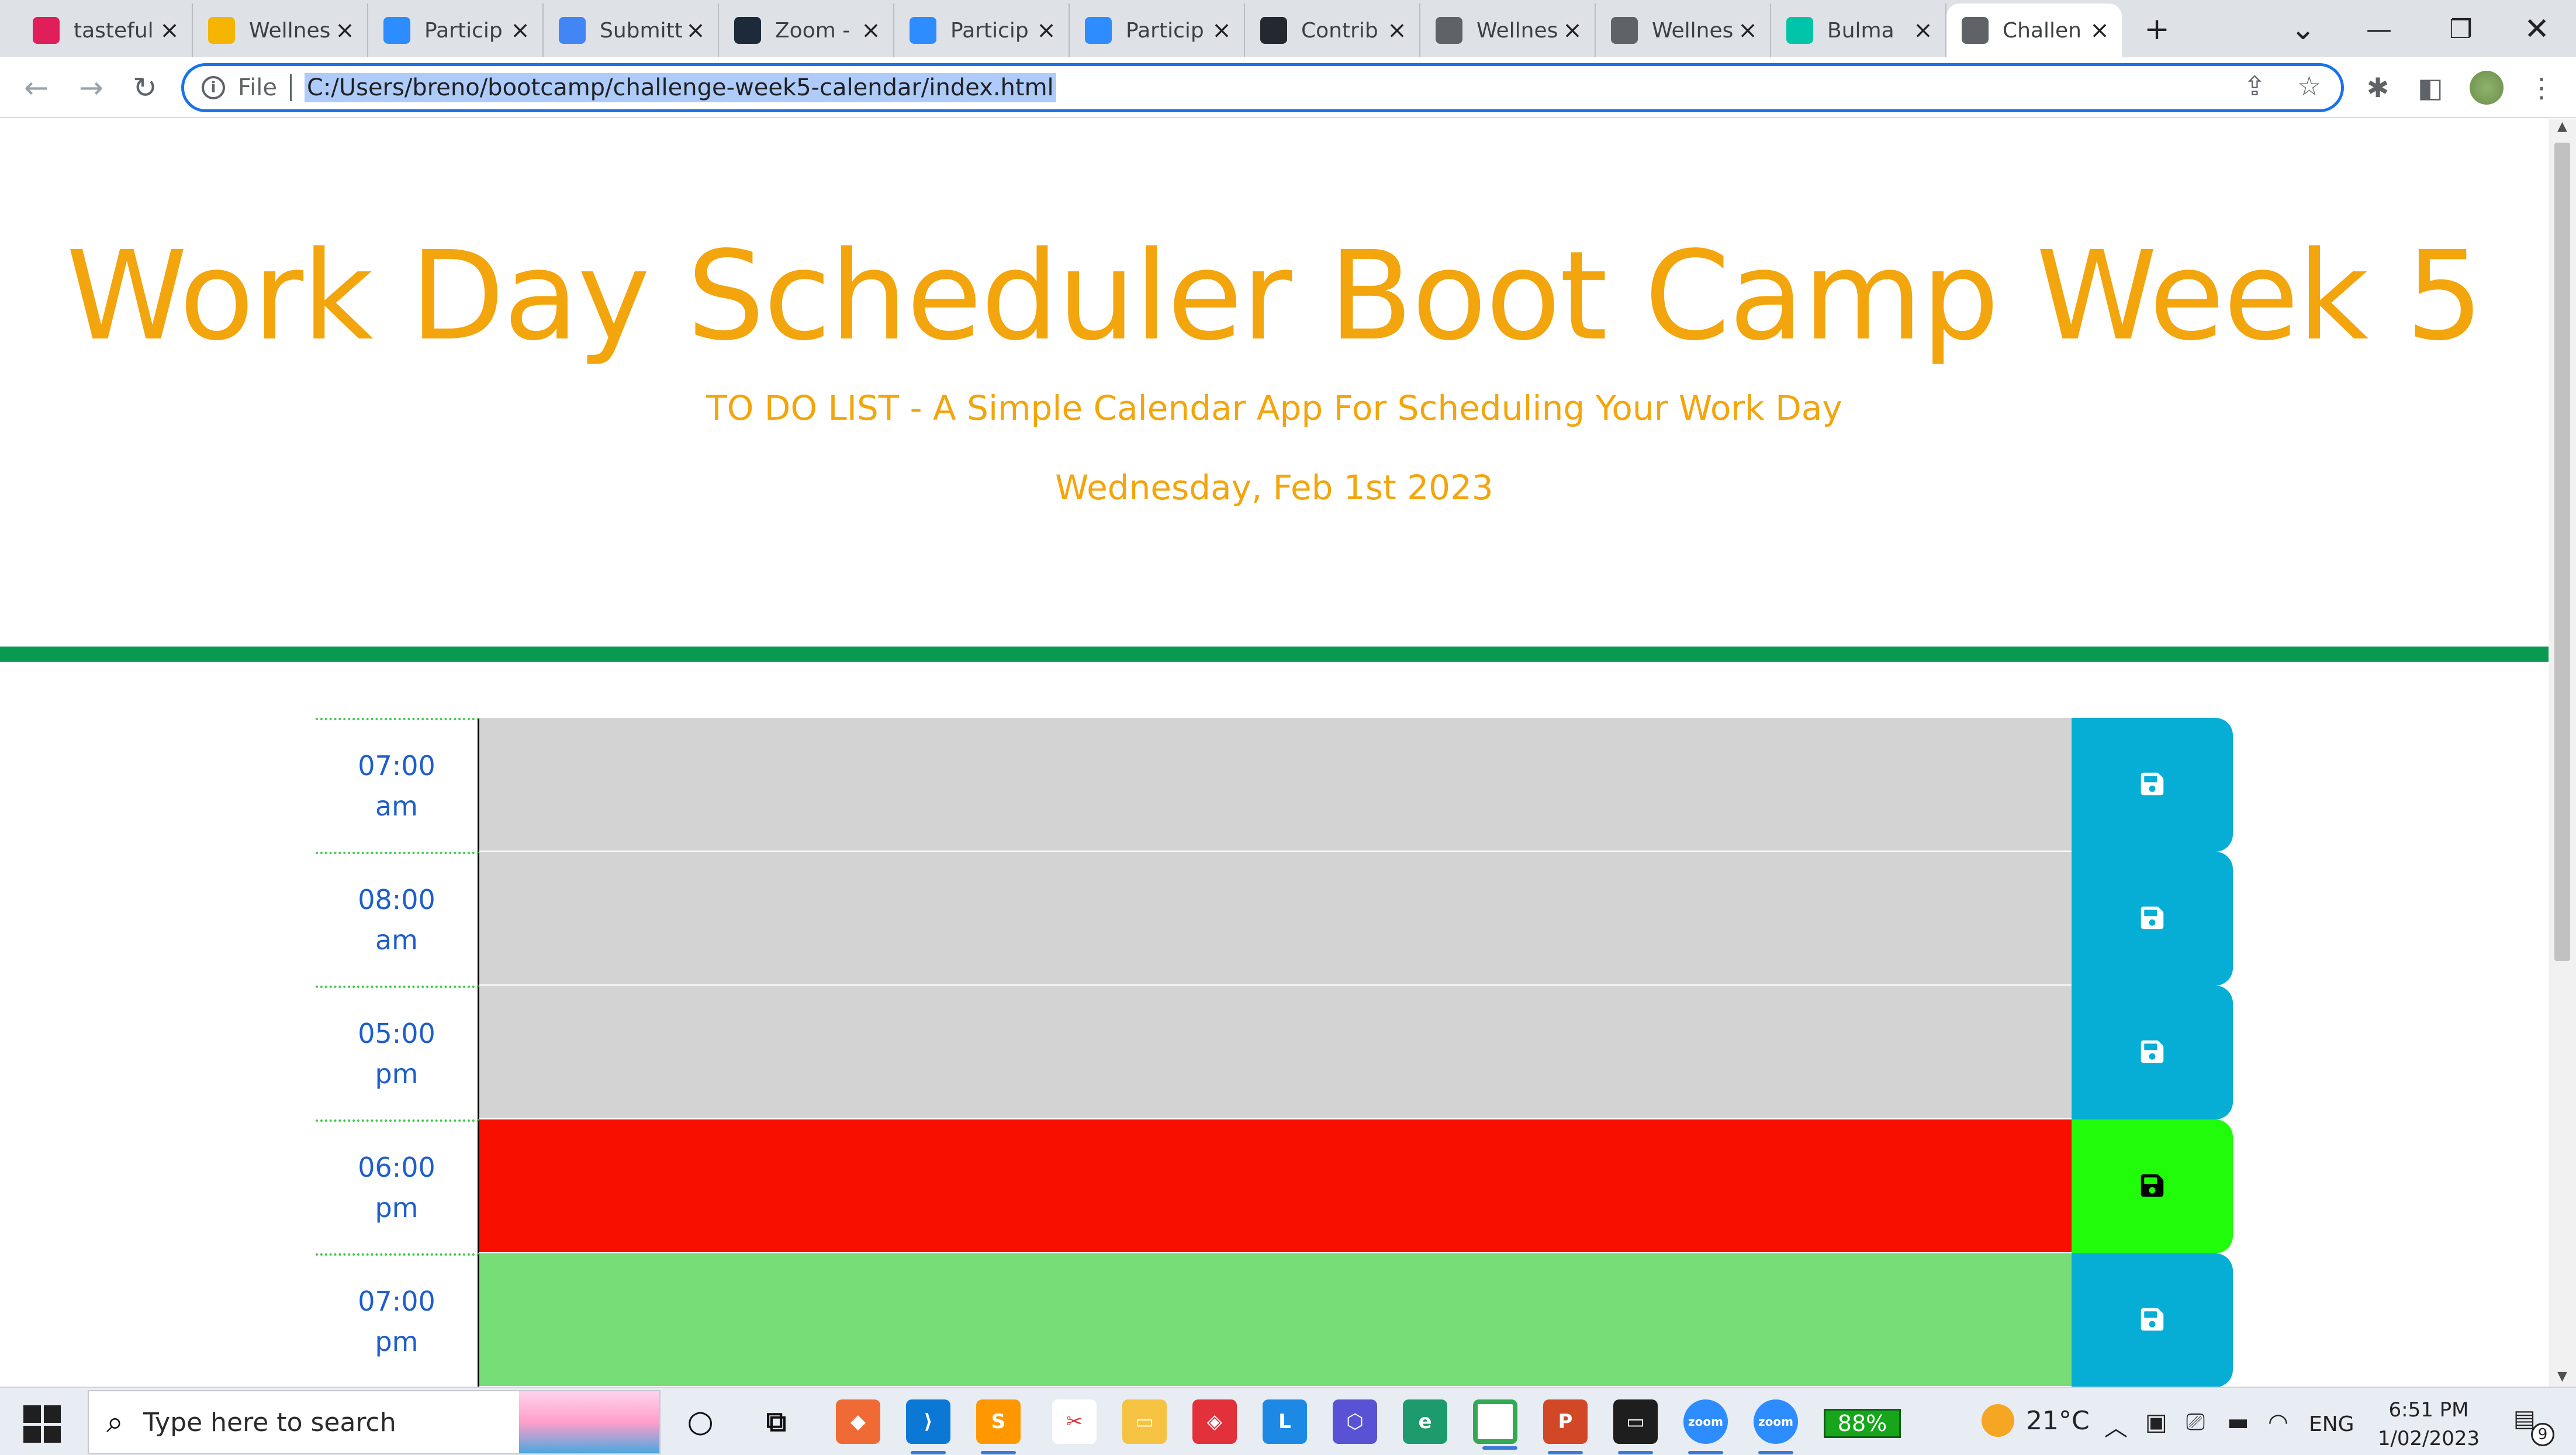  Describe the element at coordinates (42, 1424) in the screenshot. I see `windows-start-button` at that location.